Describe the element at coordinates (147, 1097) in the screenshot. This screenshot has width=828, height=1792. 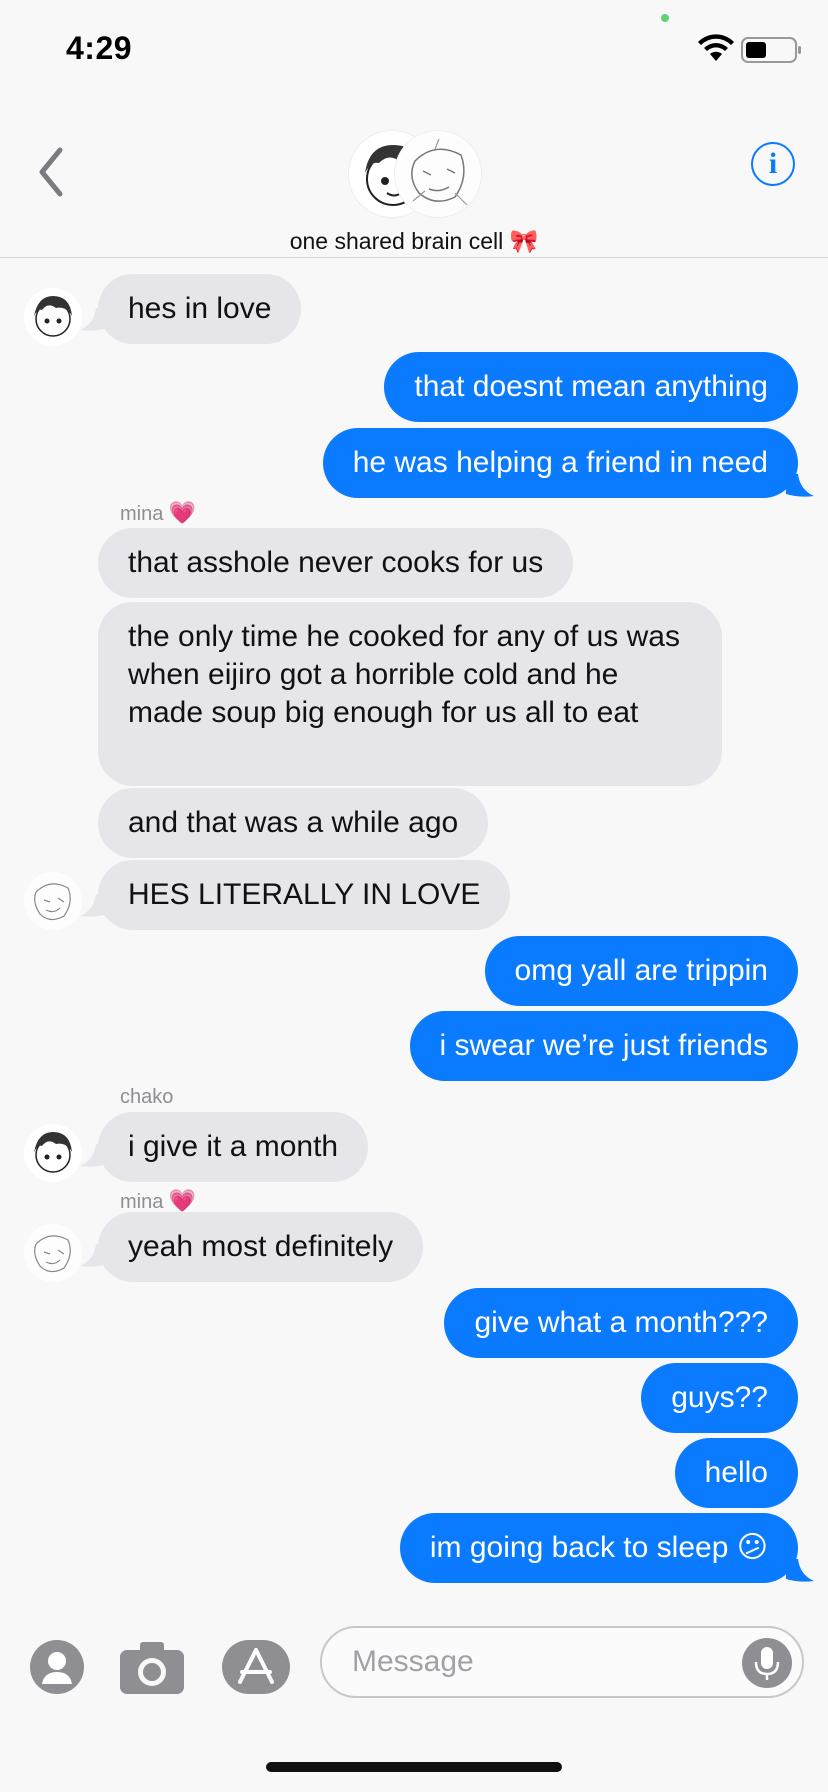
I see `sender-name: chako` at that location.